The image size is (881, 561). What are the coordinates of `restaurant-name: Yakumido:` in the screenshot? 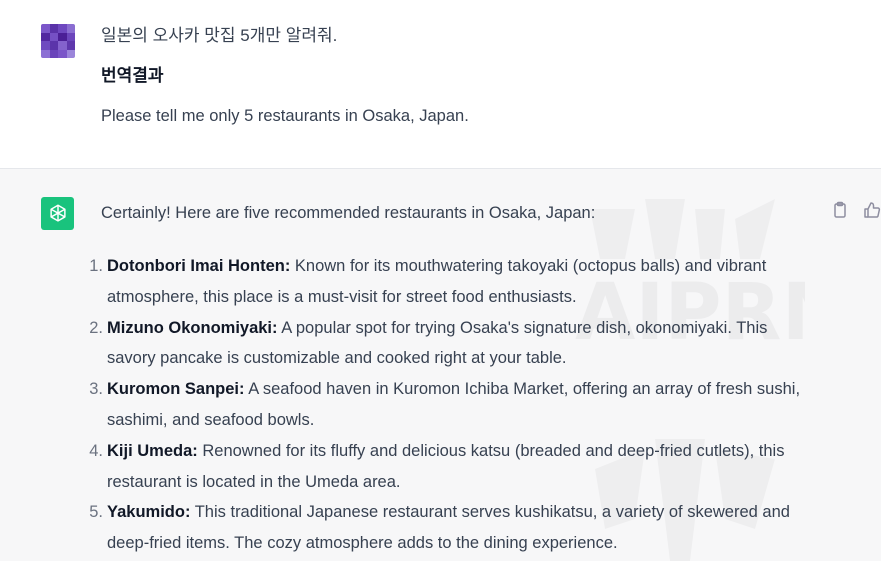 It's located at (149, 512).